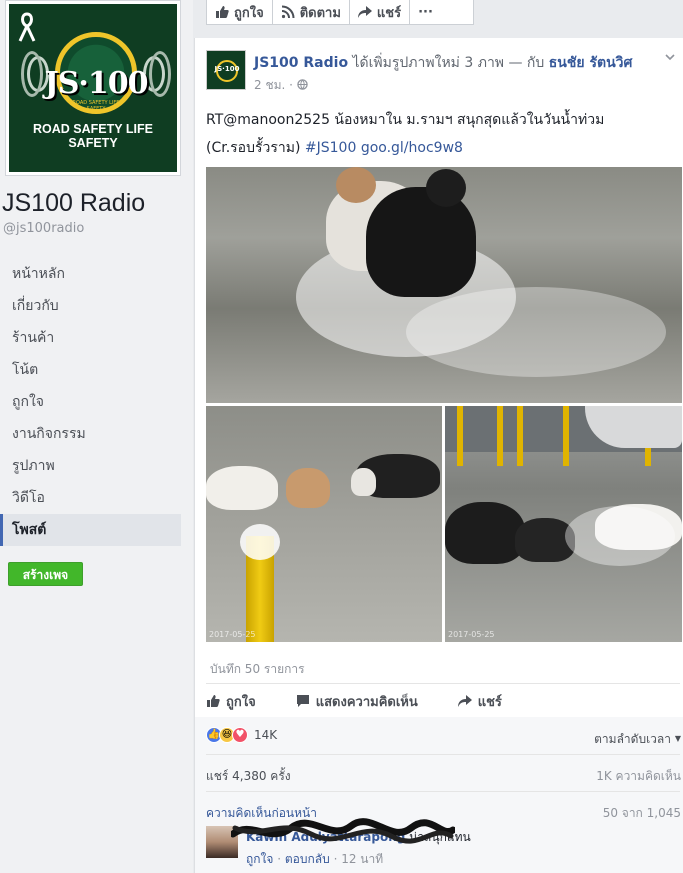 The height and width of the screenshot is (873, 683). I want to click on page-share-button: แชร์, so click(380, 12).